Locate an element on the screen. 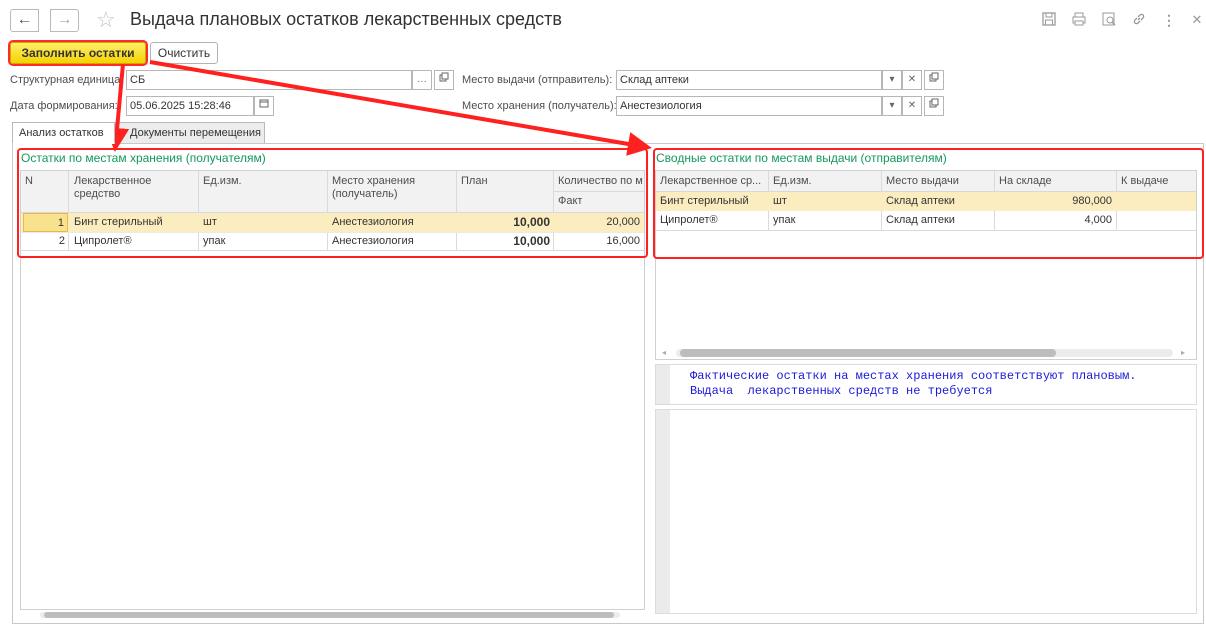 This screenshot has height=624, width=1206. tab-balance-analysis: Анализ остатков is located at coordinates (63, 133).